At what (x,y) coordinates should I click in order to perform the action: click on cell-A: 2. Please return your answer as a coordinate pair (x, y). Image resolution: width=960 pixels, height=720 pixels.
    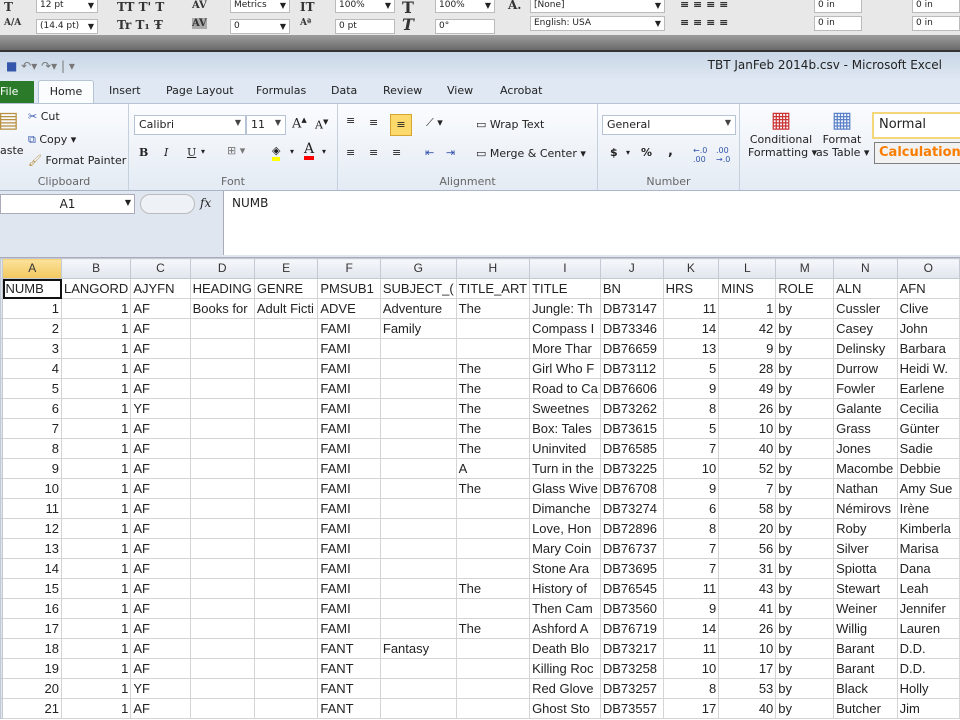
    Looking at the image, I should click on (32, 328).